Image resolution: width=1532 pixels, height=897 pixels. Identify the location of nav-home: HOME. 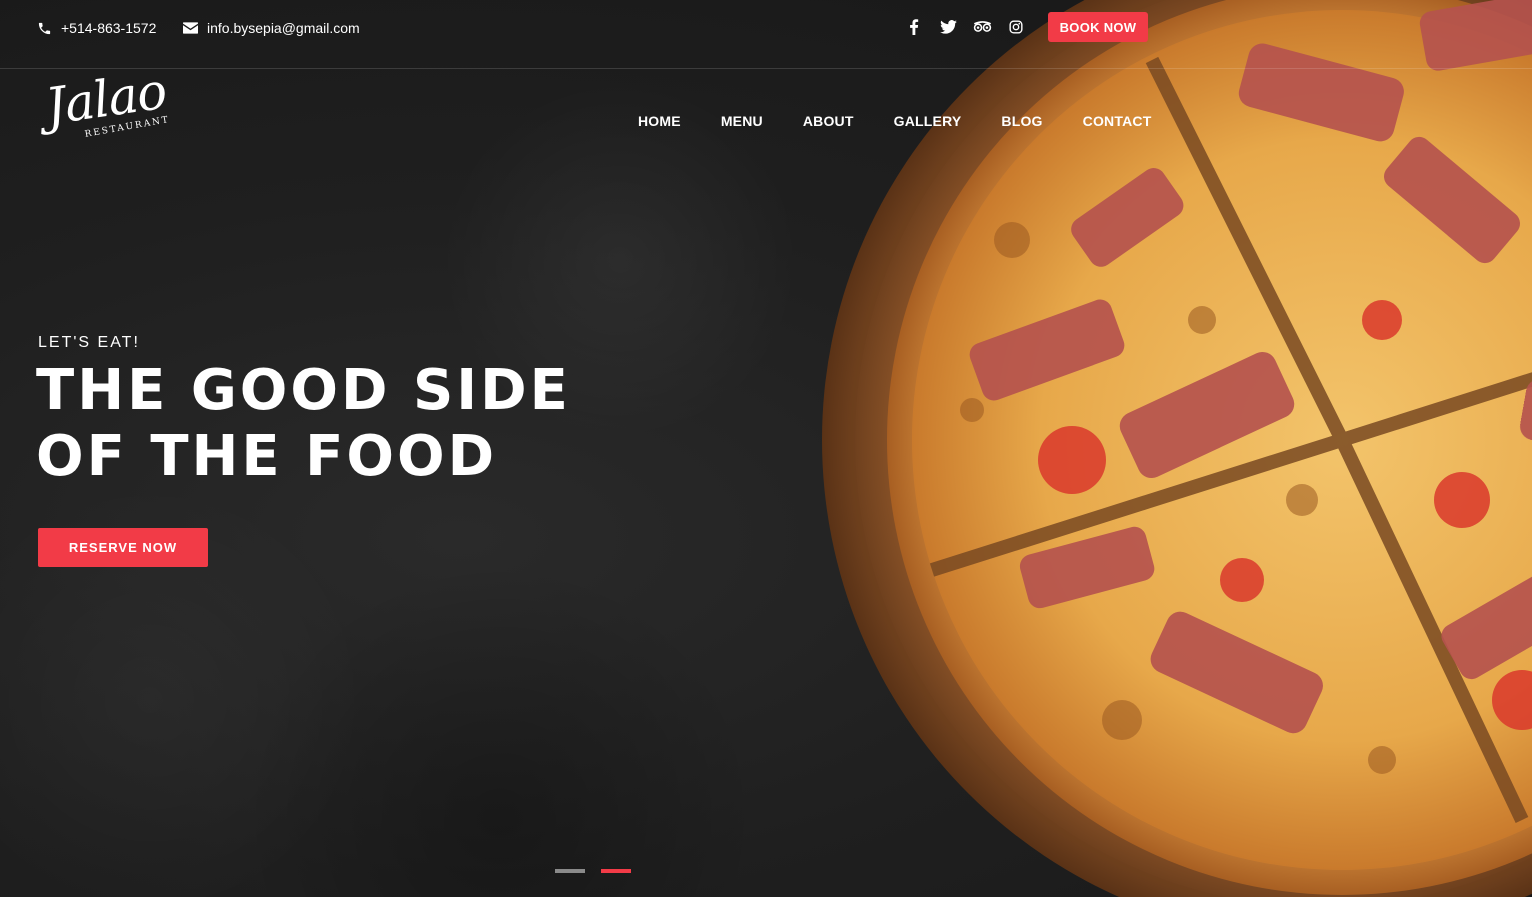
(659, 121).